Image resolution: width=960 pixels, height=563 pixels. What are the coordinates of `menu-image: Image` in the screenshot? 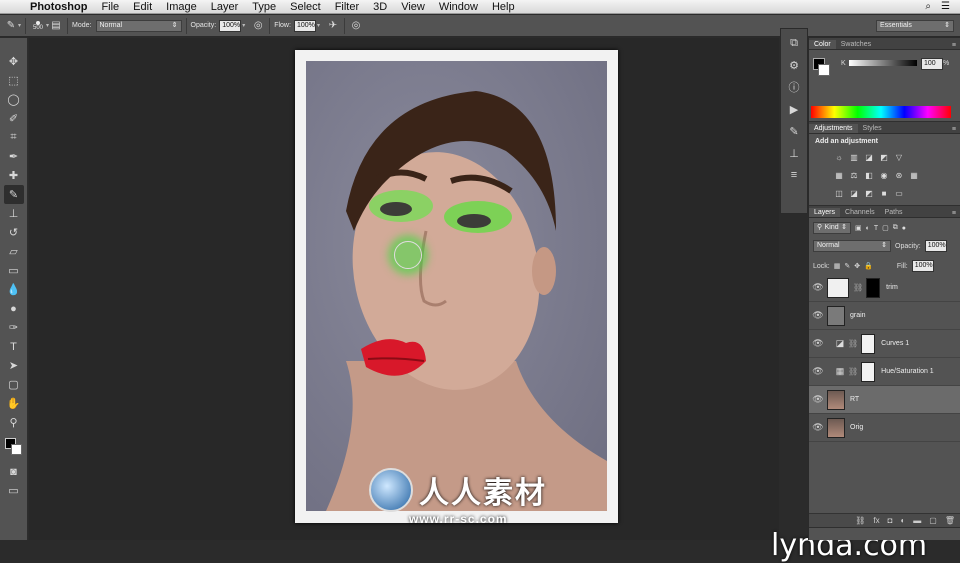 It's located at (181, 7).